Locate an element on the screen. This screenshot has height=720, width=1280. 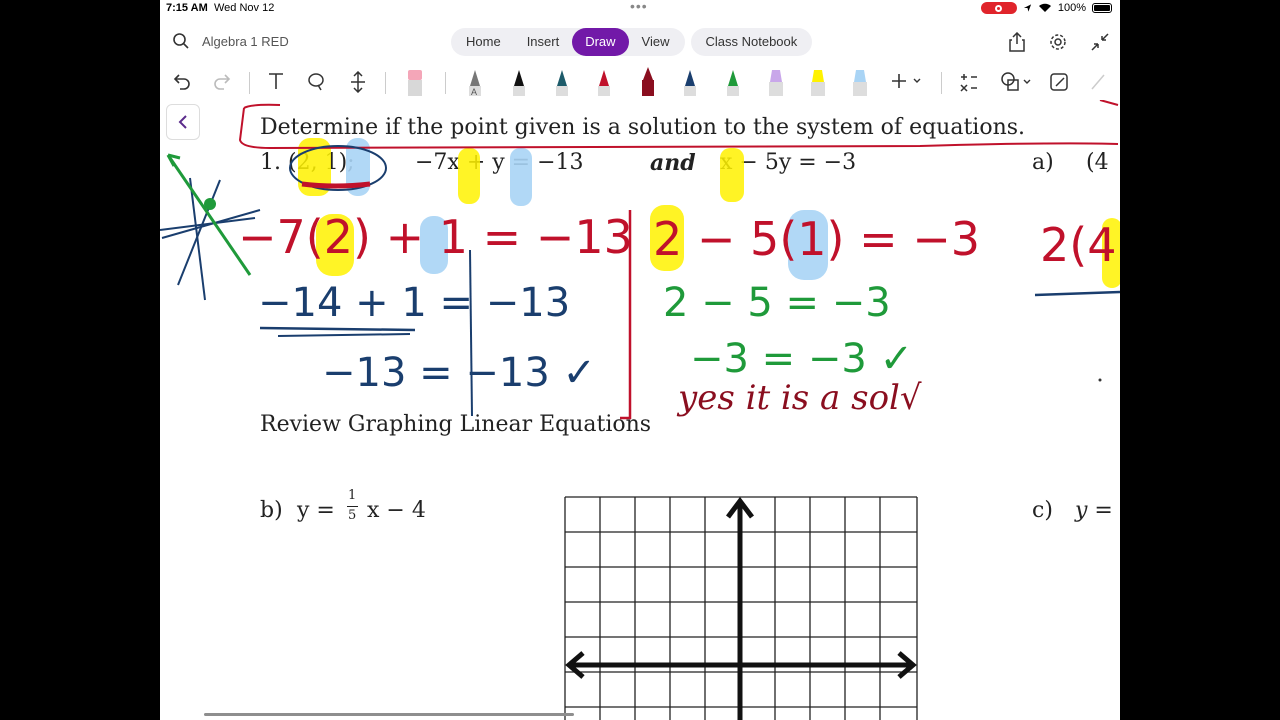
tab-class-notebook: Class Notebook is located at coordinates (752, 42).